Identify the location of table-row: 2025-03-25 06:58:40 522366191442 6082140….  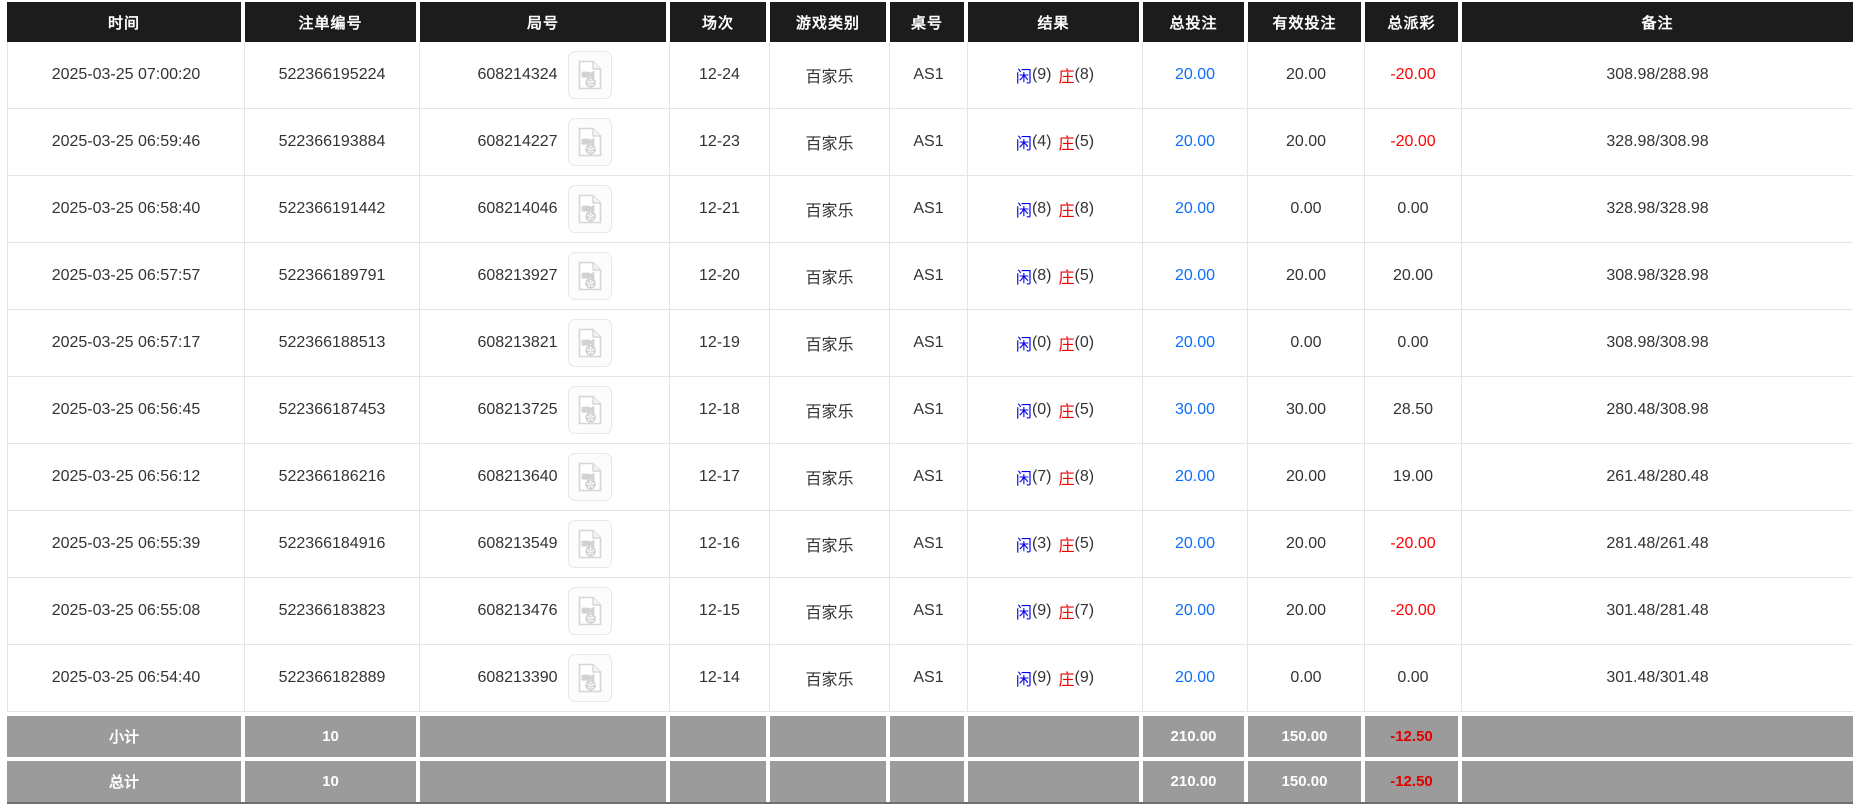
(930, 209).